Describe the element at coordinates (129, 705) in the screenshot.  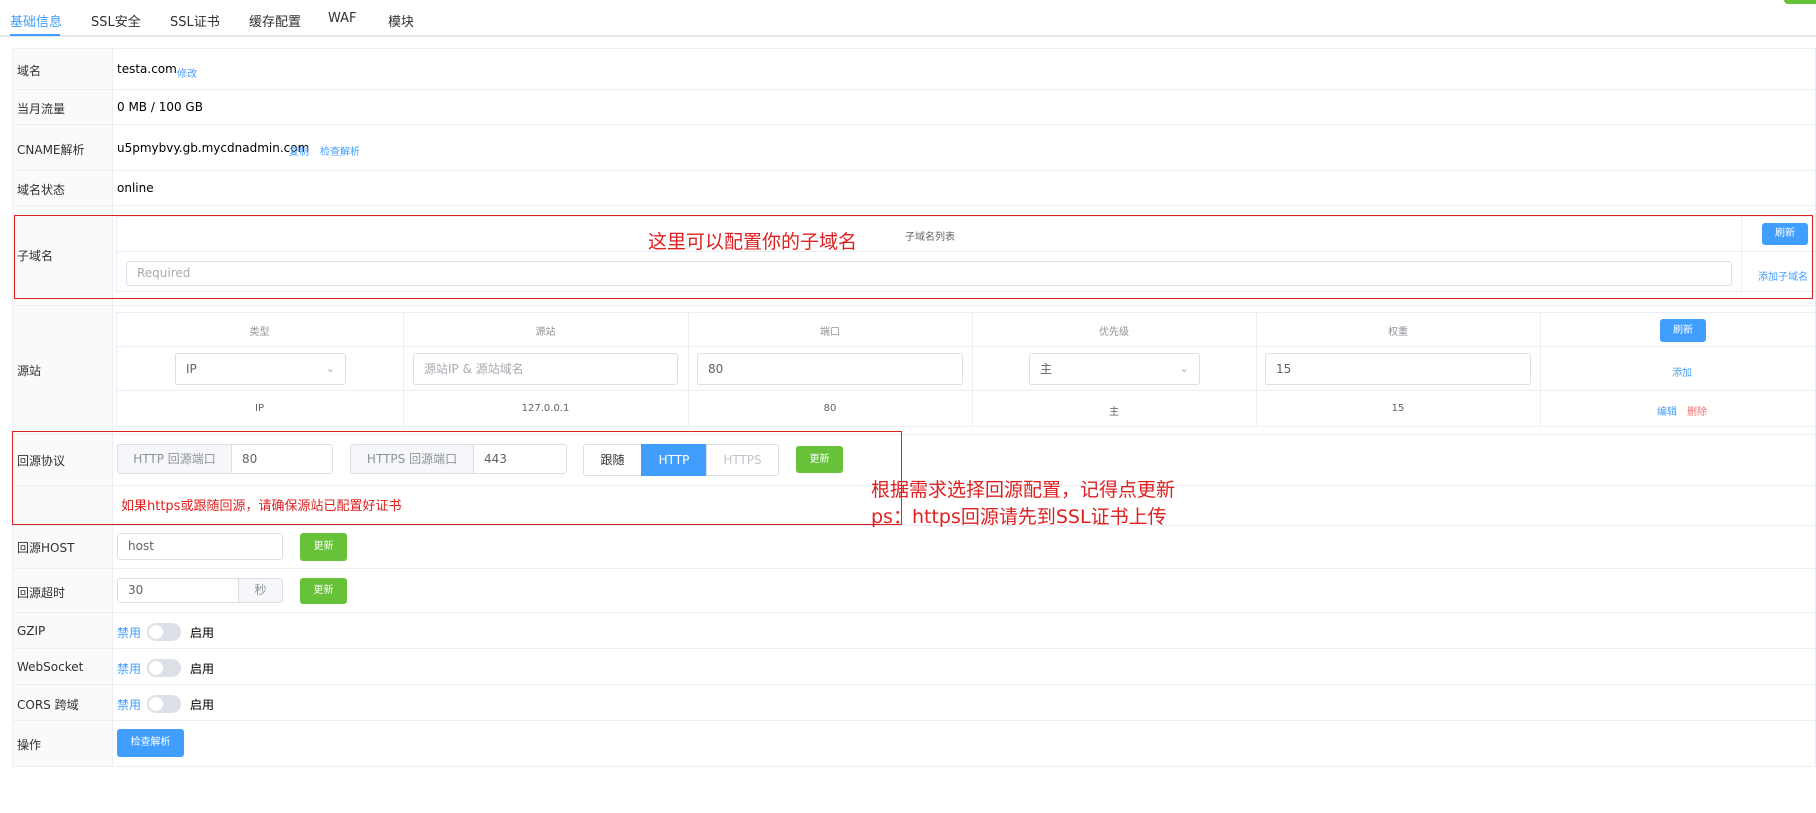
I see `cors-off-label: 禁用` at that location.